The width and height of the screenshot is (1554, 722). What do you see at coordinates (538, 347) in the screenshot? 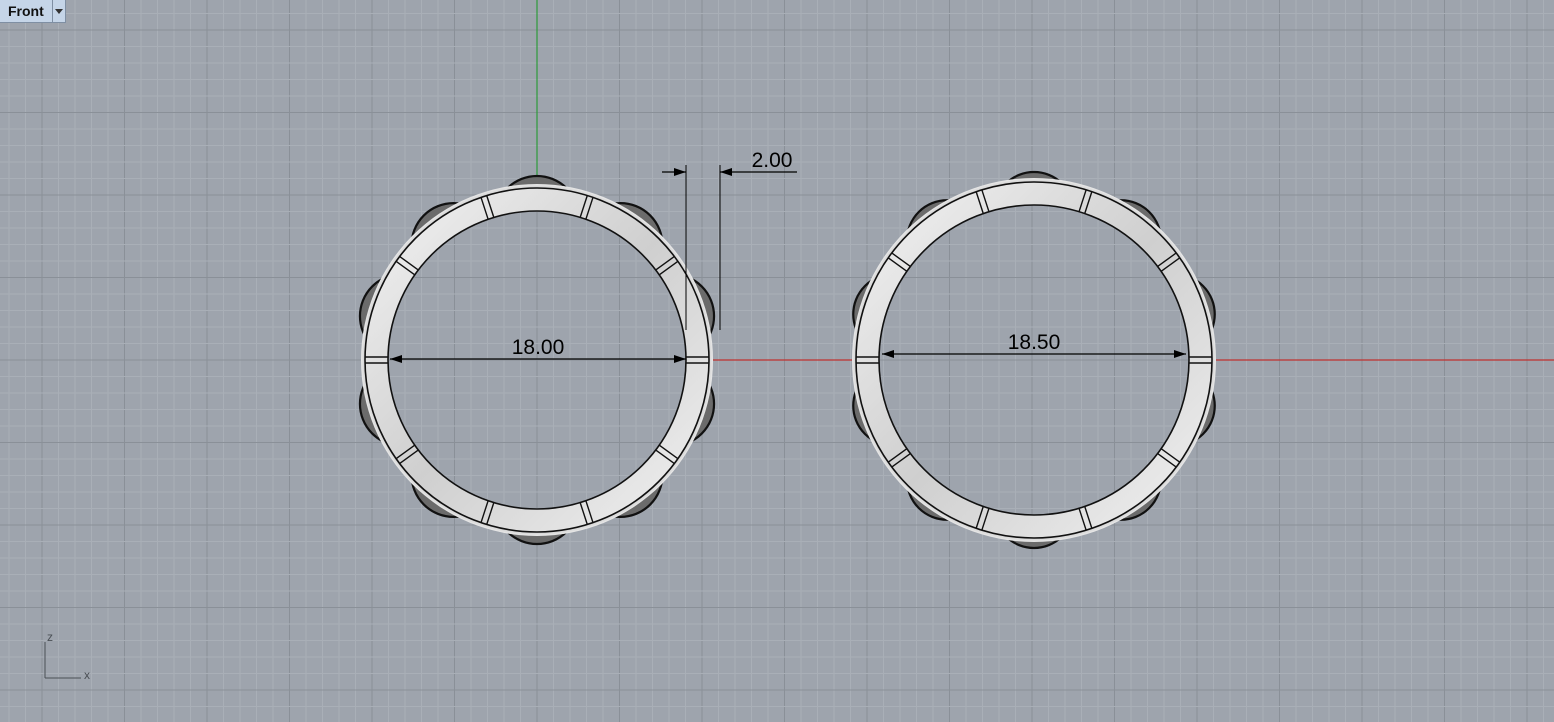
I see `dimension-left-inner-text: 18.00` at bounding box center [538, 347].